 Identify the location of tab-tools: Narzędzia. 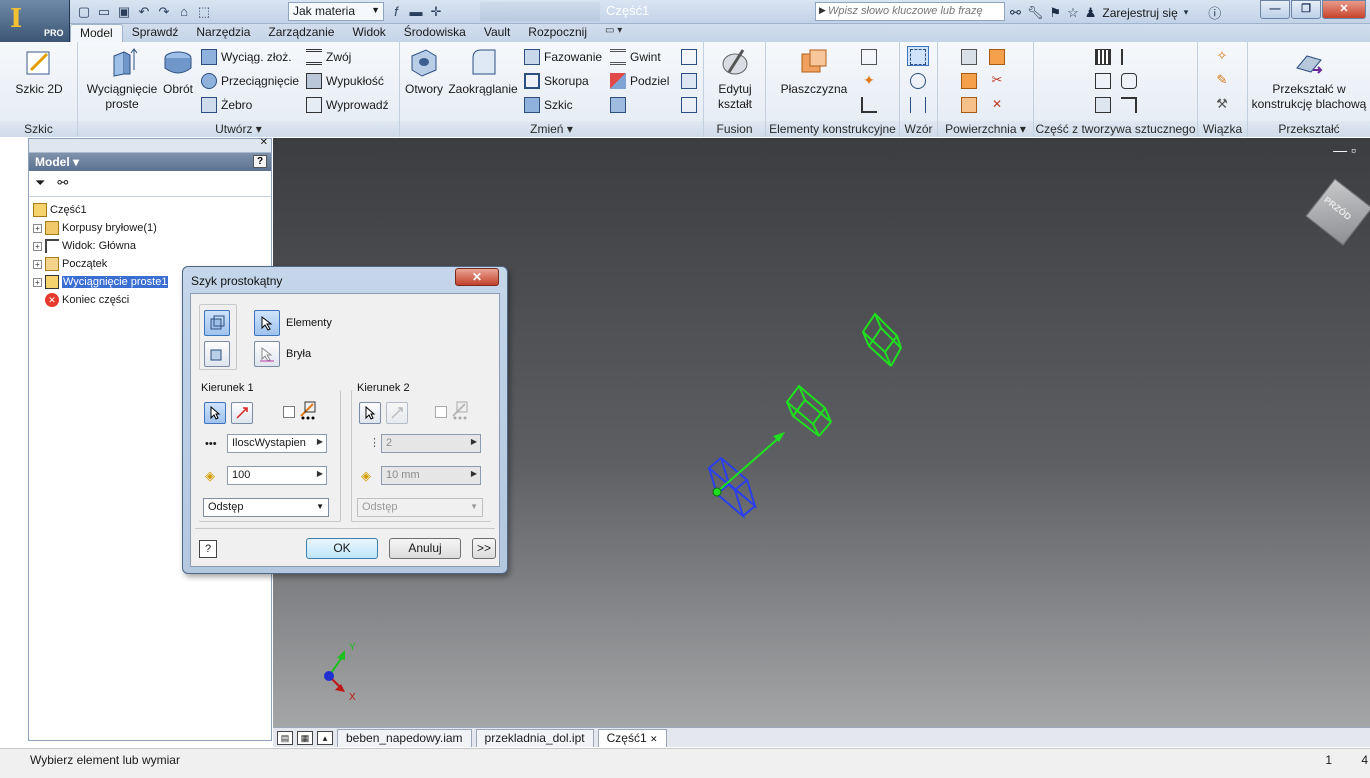
(223, 33).